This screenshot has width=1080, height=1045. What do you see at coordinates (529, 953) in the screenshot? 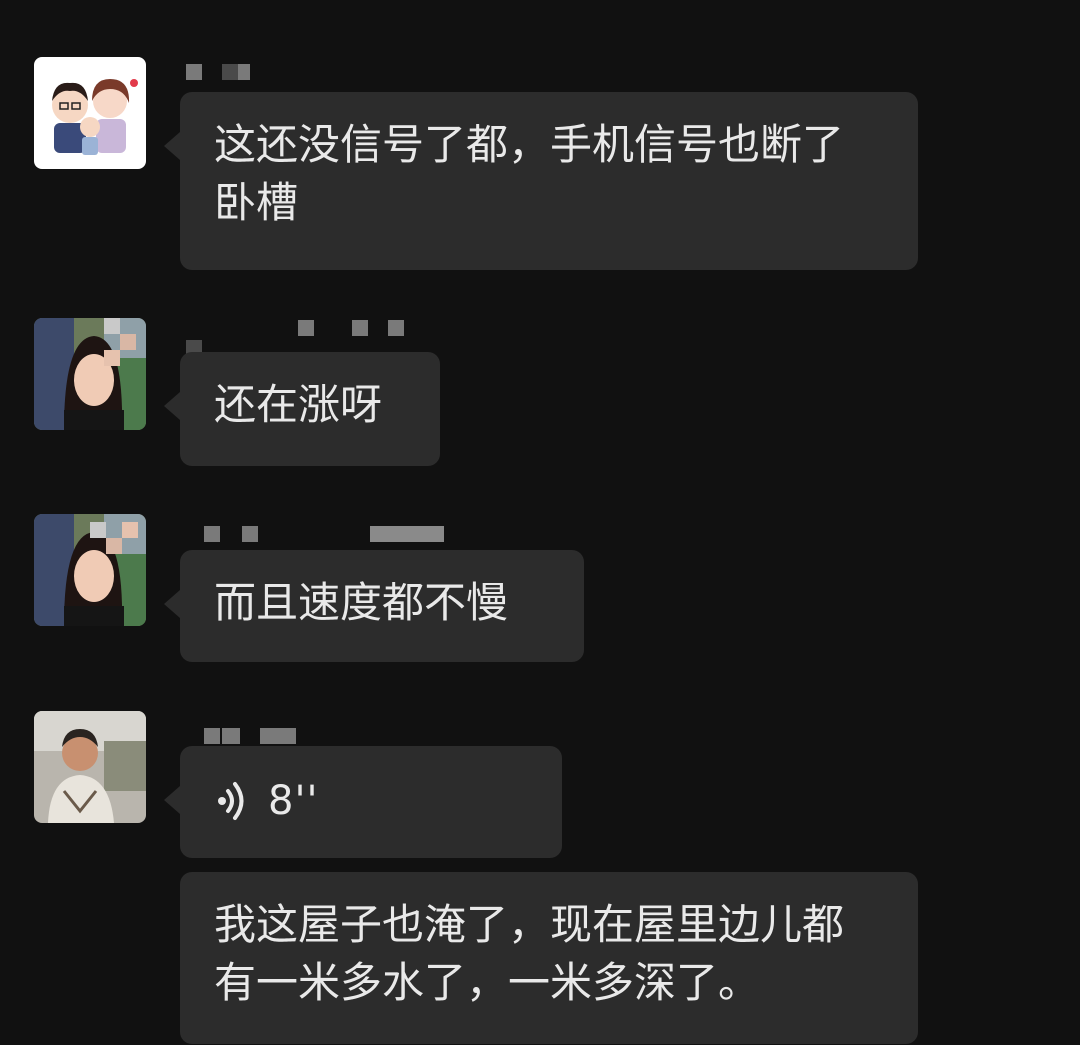
I see `message-text: 我这屋子也淹了，现在屋里边儿都有一米多水了，一米多深了。` at bounding box center [529, 953].